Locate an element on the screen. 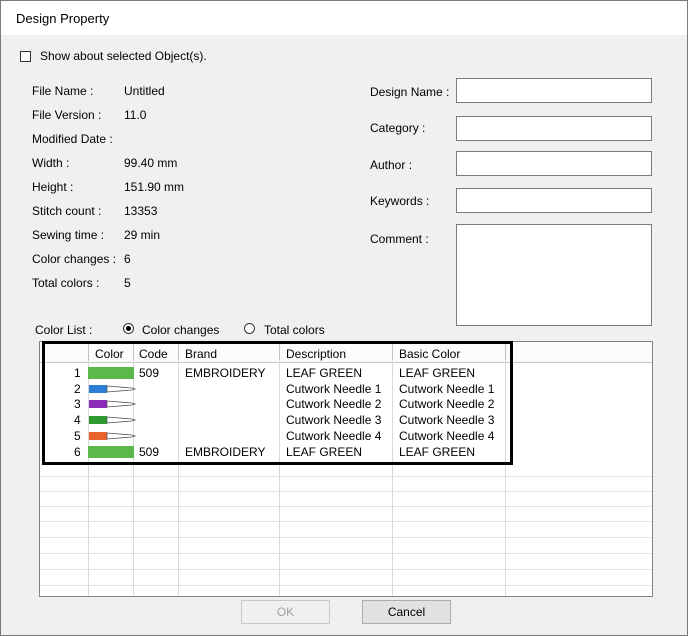  col-header-color: Color is located at coordinates (109, 354).